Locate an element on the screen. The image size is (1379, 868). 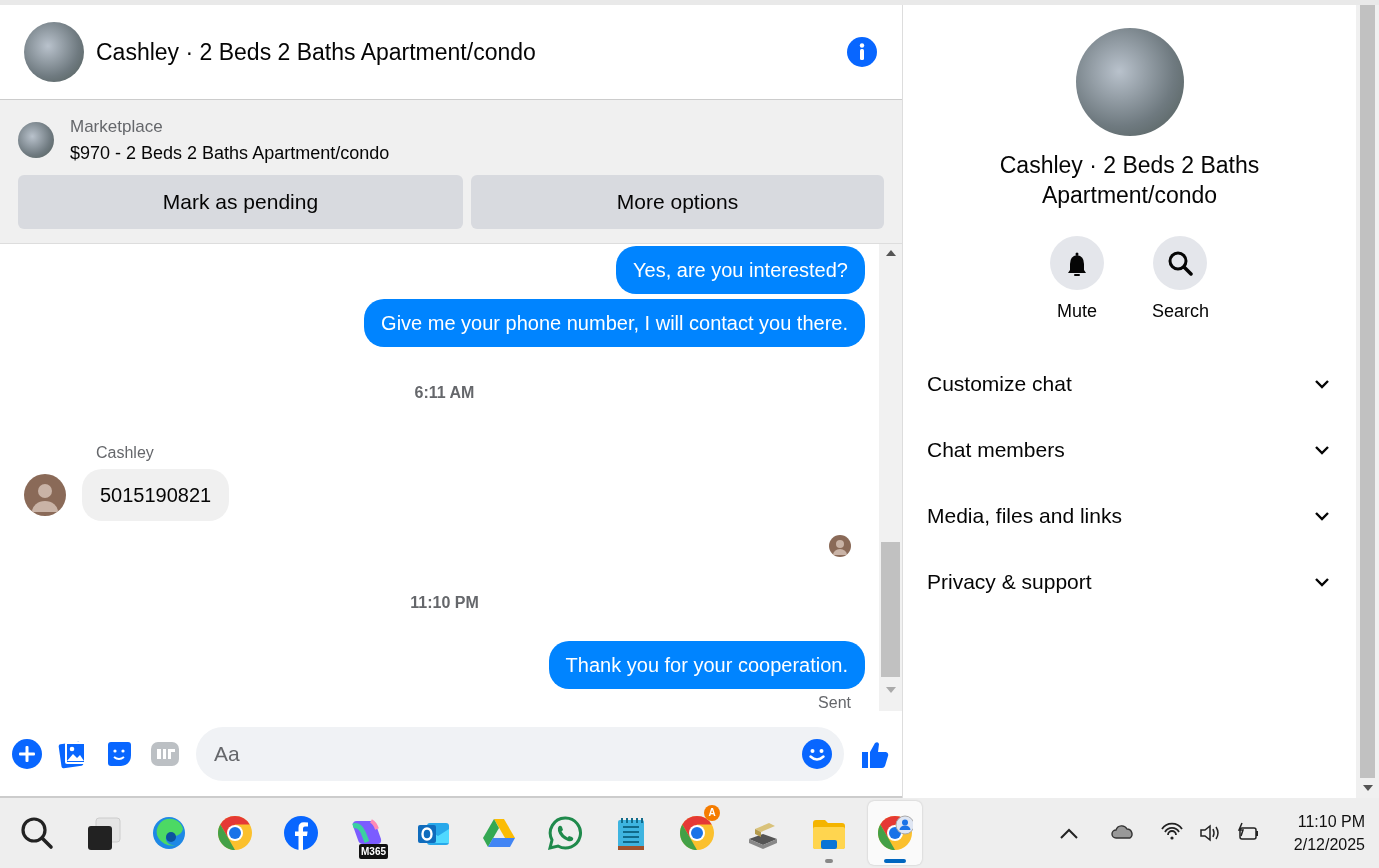
info-icon is located at coordinates (862, 52).